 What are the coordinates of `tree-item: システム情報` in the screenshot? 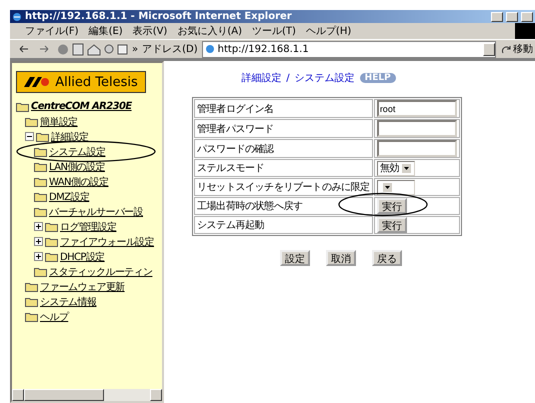 It's located at (68, 301).